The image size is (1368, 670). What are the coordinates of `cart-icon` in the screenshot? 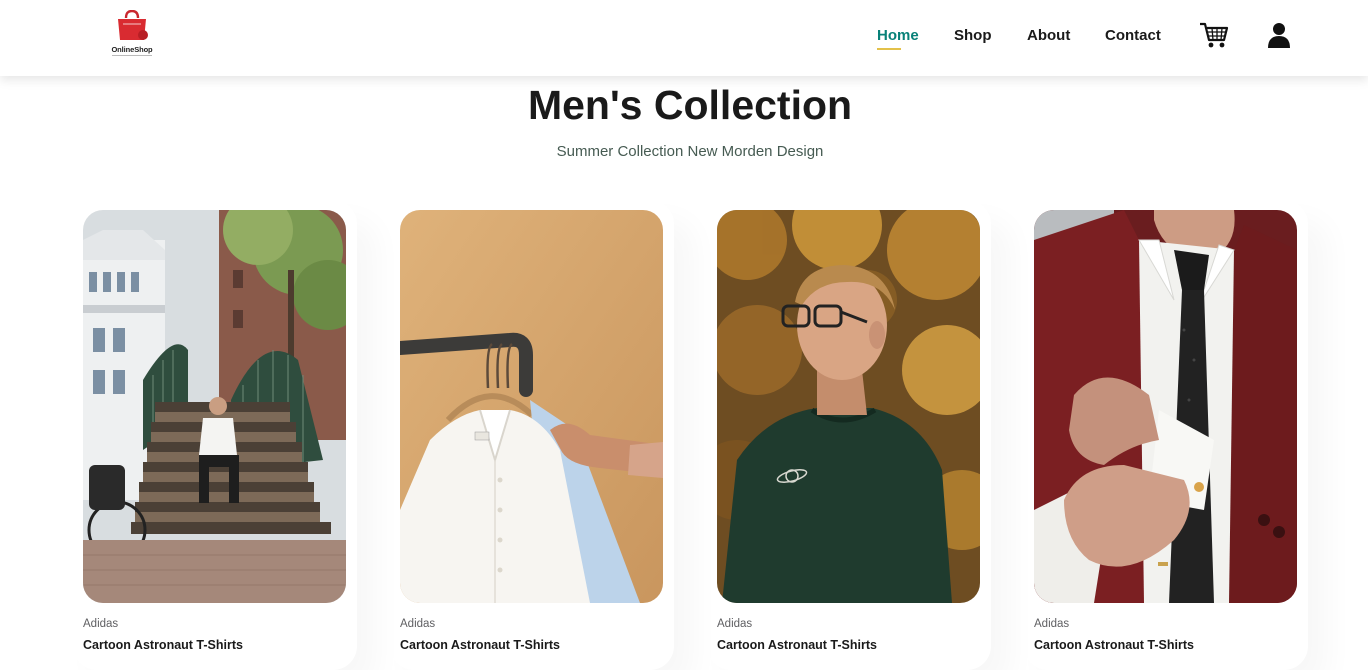 It's located at (1214, 35).